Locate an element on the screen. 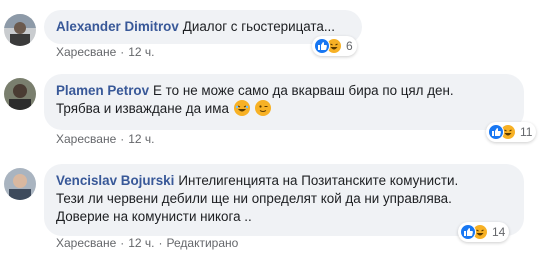 This screenshot has width=540, height=261. reaction-count: 14 is located at coordinates (499, 232).